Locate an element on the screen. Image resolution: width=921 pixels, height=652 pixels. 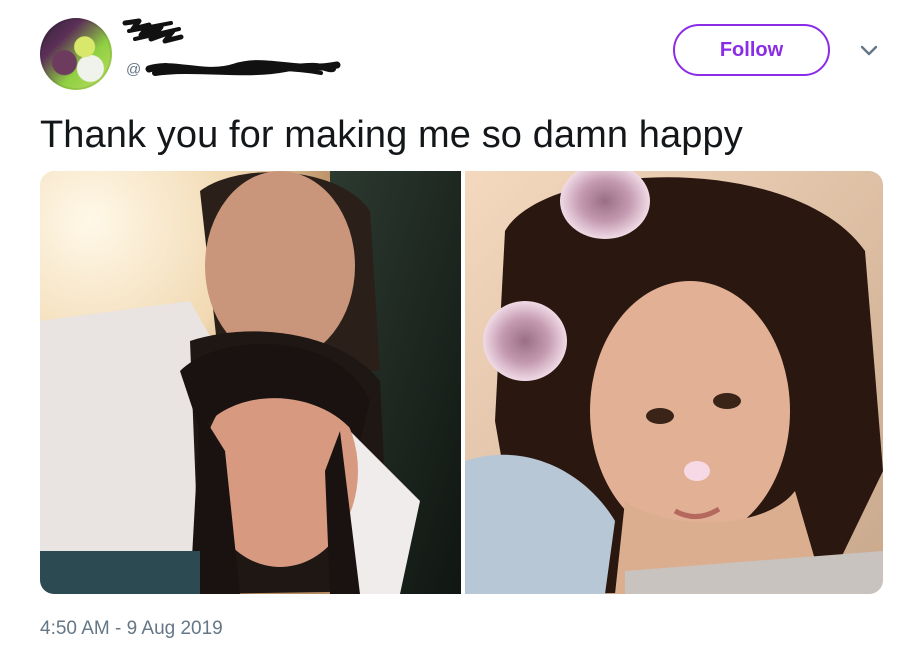
chevron-down-icon is located at coordinates (869, 51).